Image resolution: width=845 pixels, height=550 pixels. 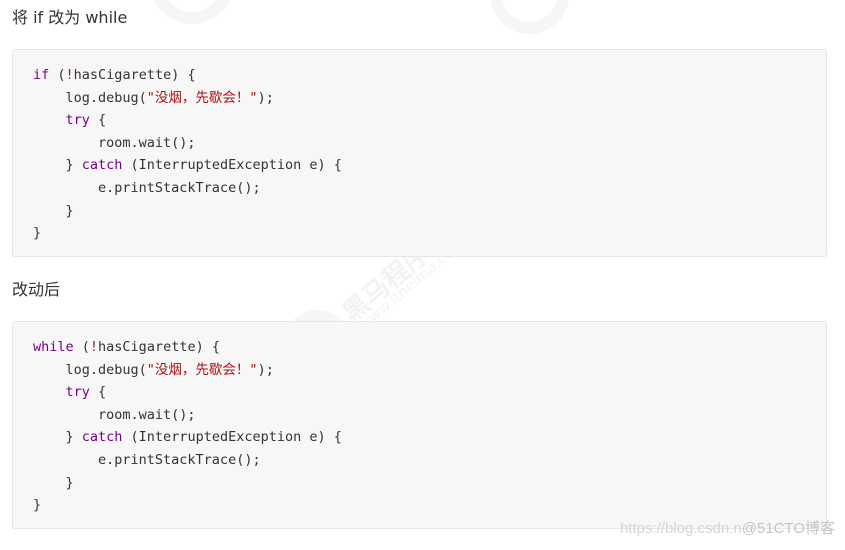 I want to click on section-heading-before: 将 if 改为 while, so click(x=70, y=17).